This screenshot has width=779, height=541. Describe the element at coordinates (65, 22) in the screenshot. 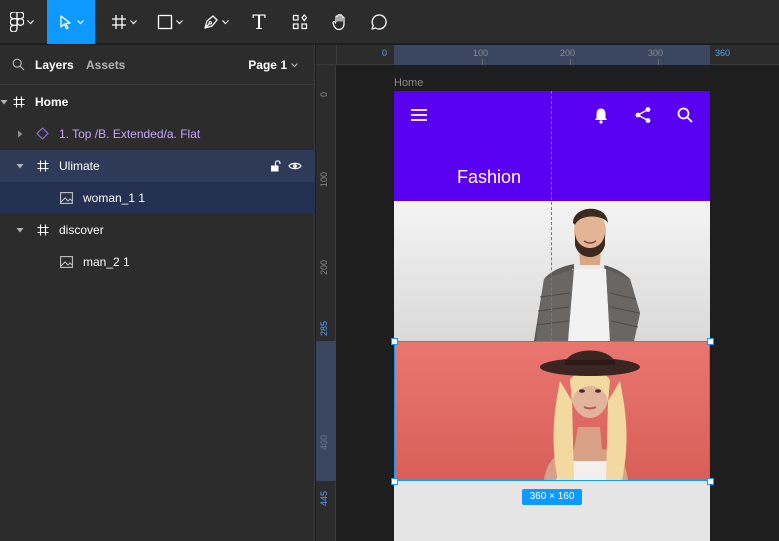

I see `cursor-arrow-icon` at that location.